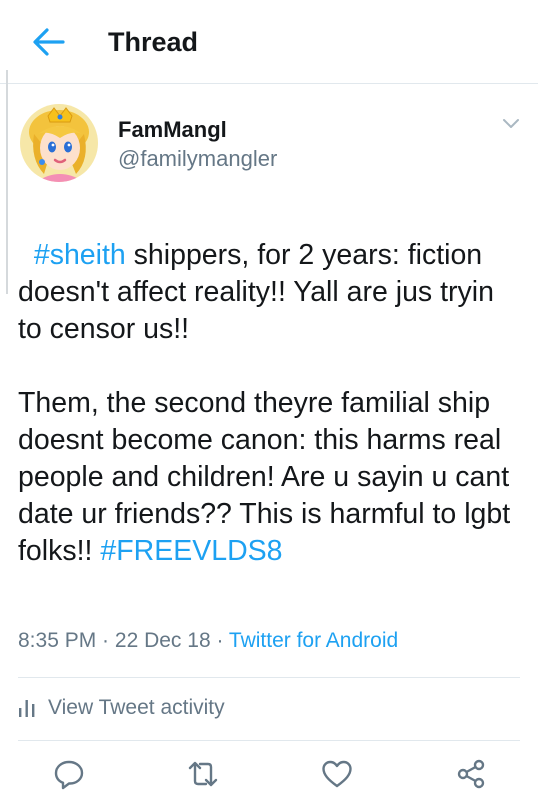  Describe the element at coordinates (59, 143) in the screenshot. I see `avatar` at that location.